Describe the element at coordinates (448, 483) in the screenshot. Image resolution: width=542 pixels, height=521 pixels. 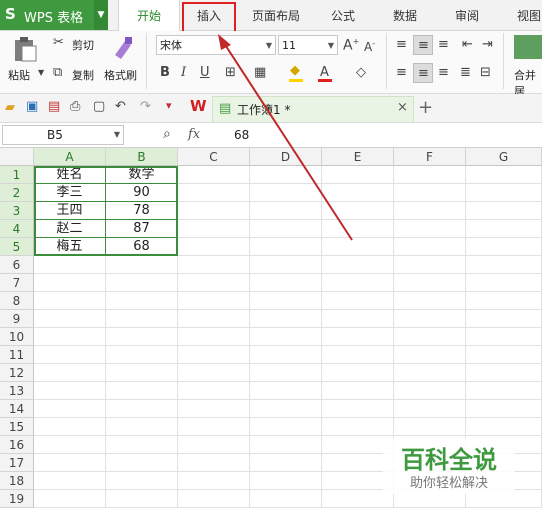
I see `watermark-subtitle: 助你轻松解决` at that location.